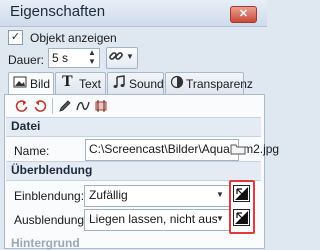 Image resolution: width=320 pixels, height=250 pixels. Describe the element at coordinates (65, 106) in the screenshot. I see `pencil-icon` at that location.